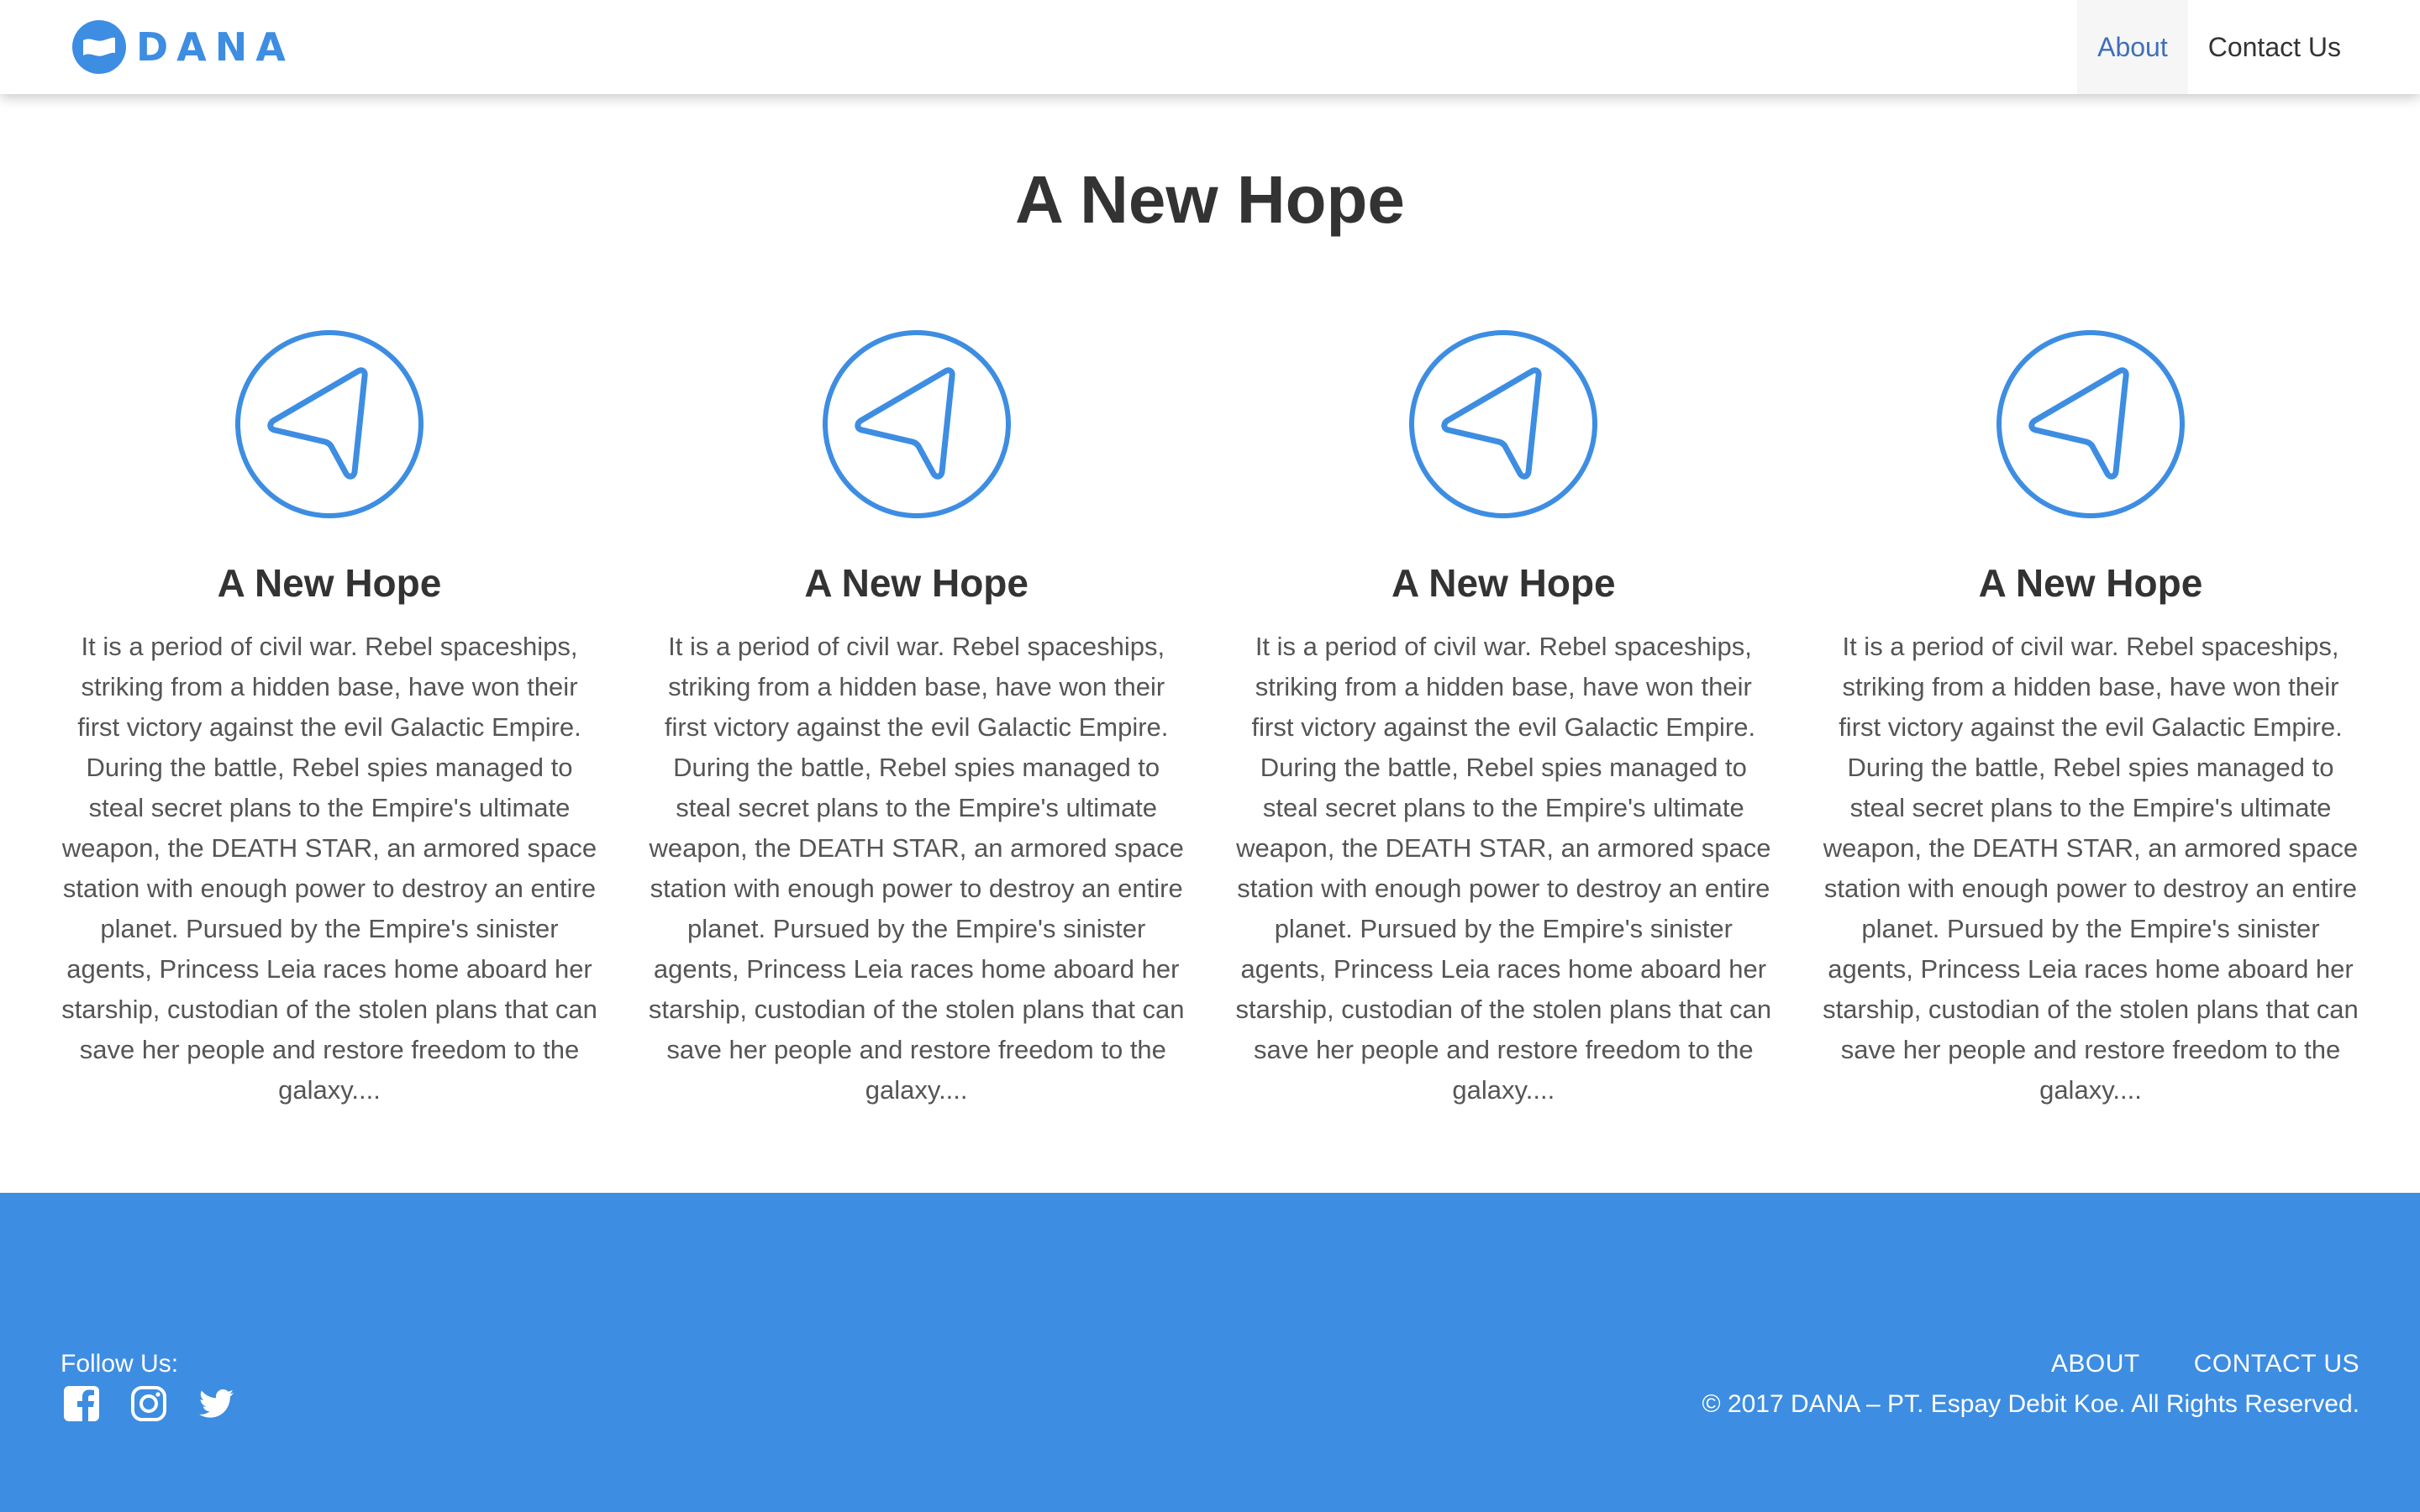 This screenshot has width=2420, height=1512. Describe the element at coordinates (215, 47) in the screenshot. I see `brand-name: DANA` at that location.